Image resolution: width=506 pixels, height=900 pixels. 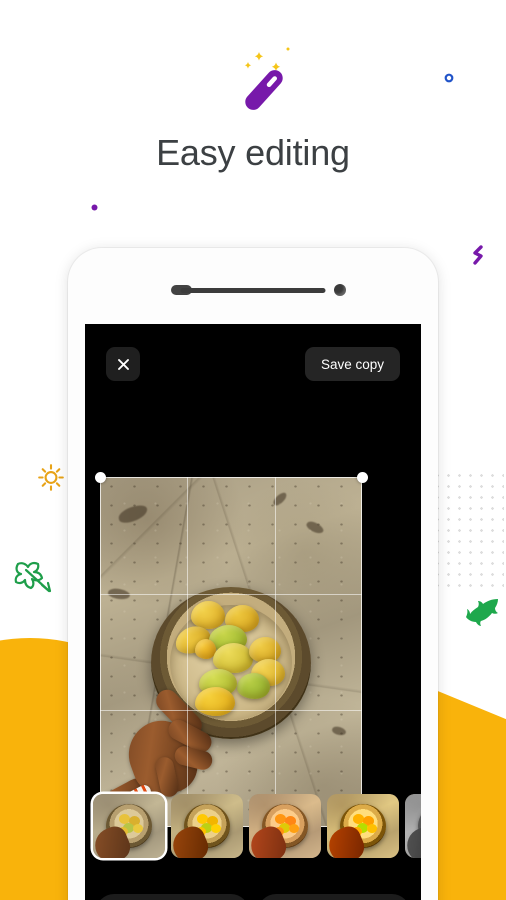 What do you see at coordinates (253, 897) in the screenshot?
I see `editor-action-bar: Rotate Crop` at bounding box center [253, 897].